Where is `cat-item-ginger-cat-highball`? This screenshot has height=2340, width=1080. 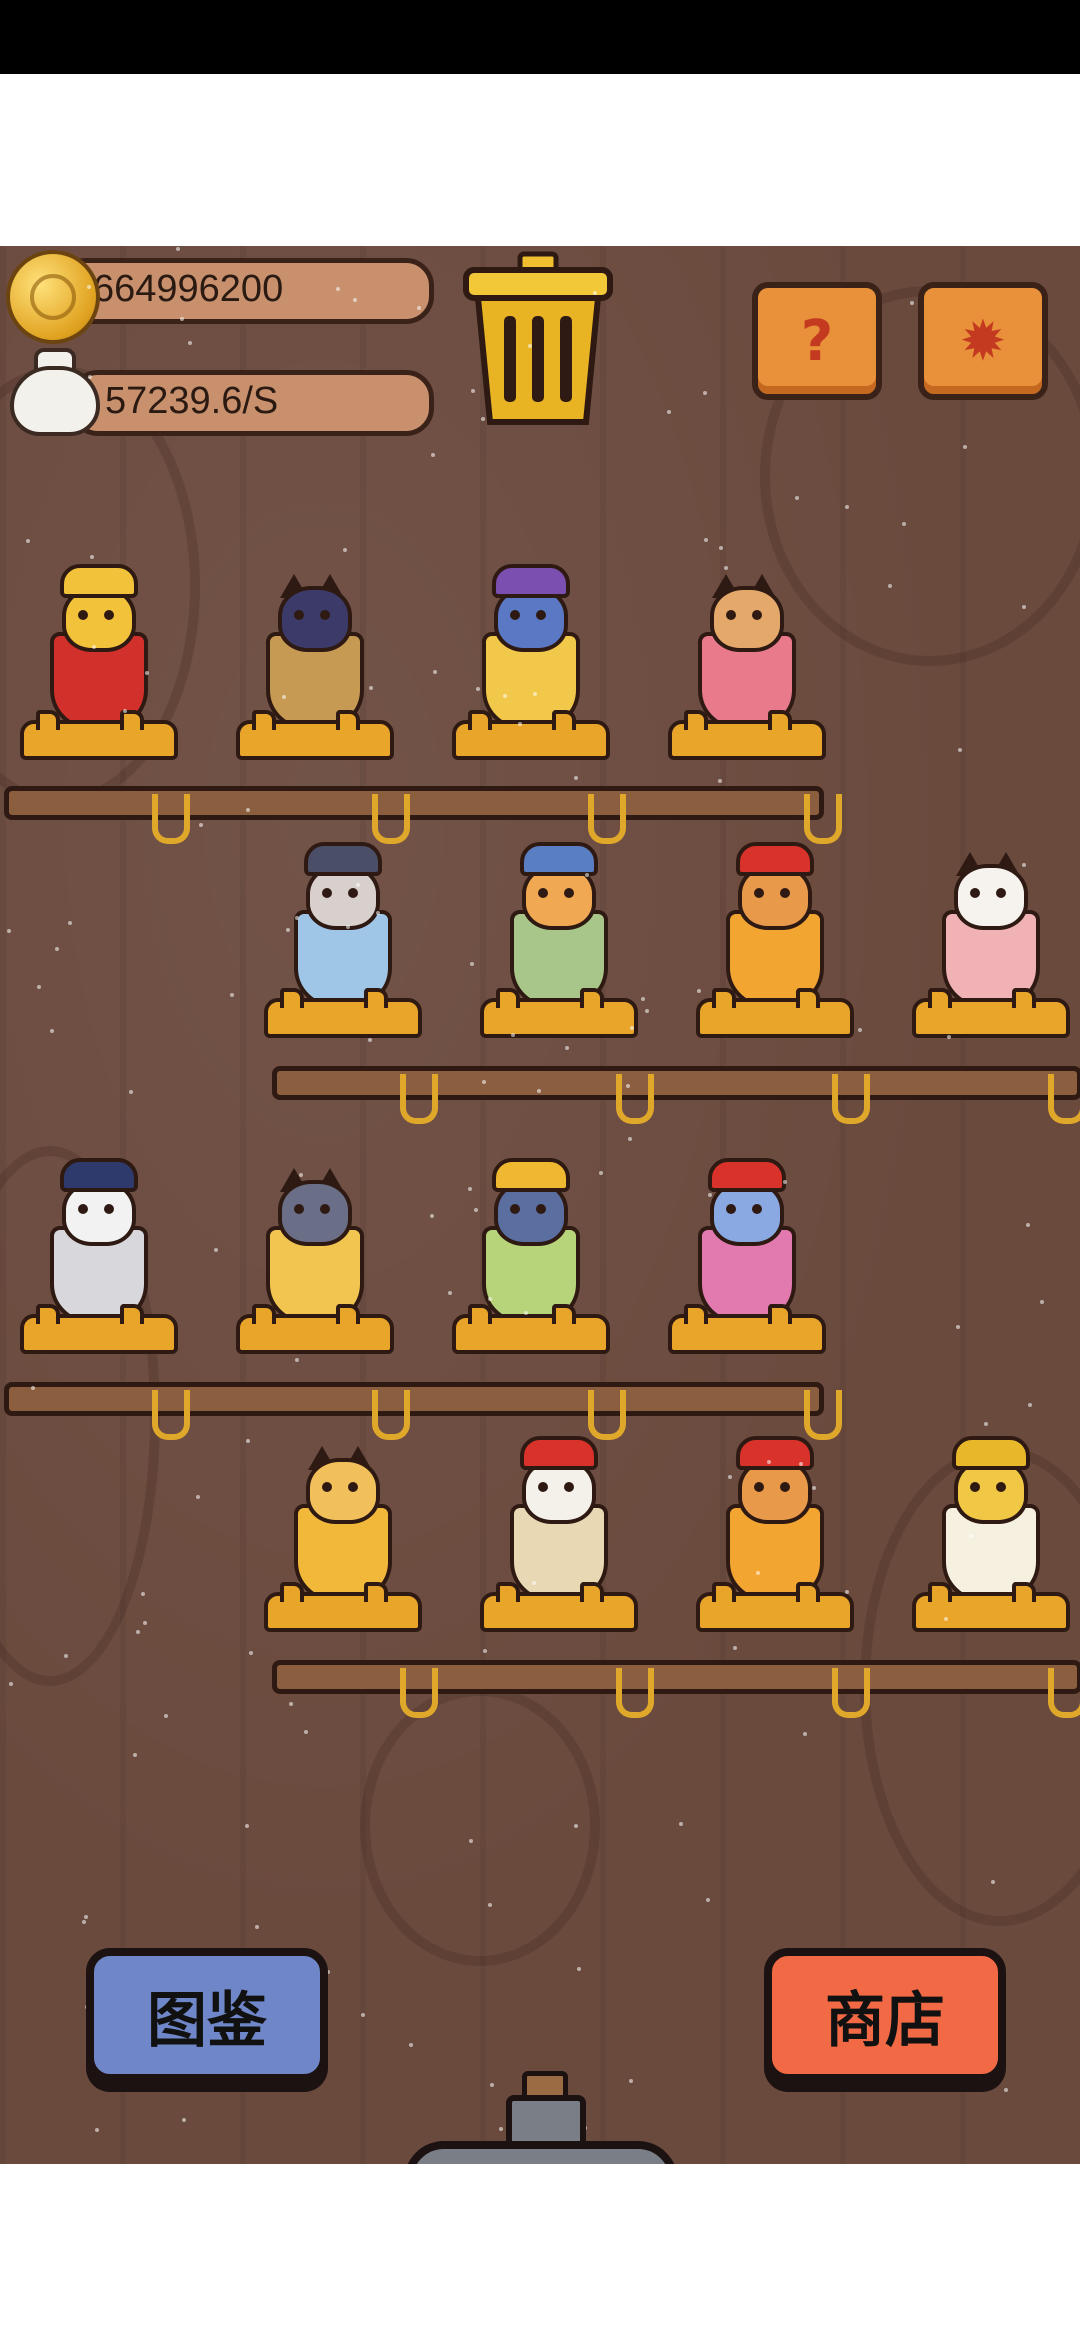 cat-item-ginger-cat-highball is located at coordinates (343, 1532).